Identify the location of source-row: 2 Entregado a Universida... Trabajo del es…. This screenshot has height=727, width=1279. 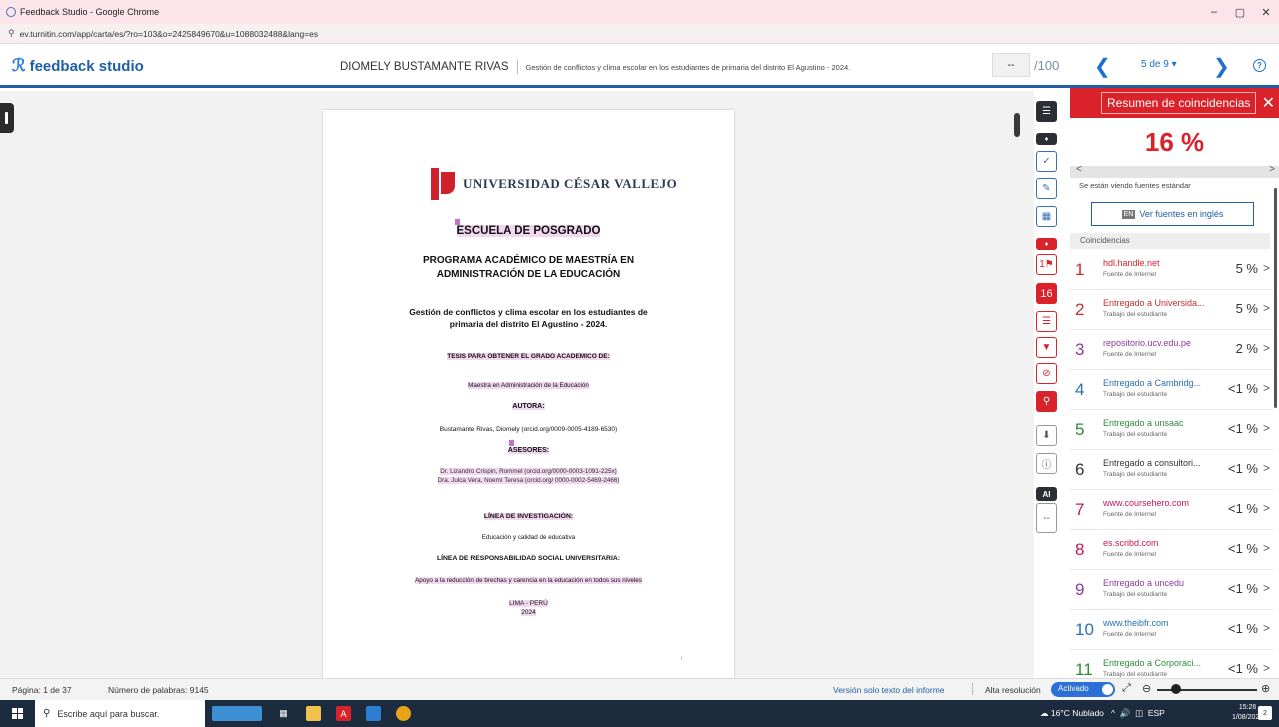
(1171, 310).